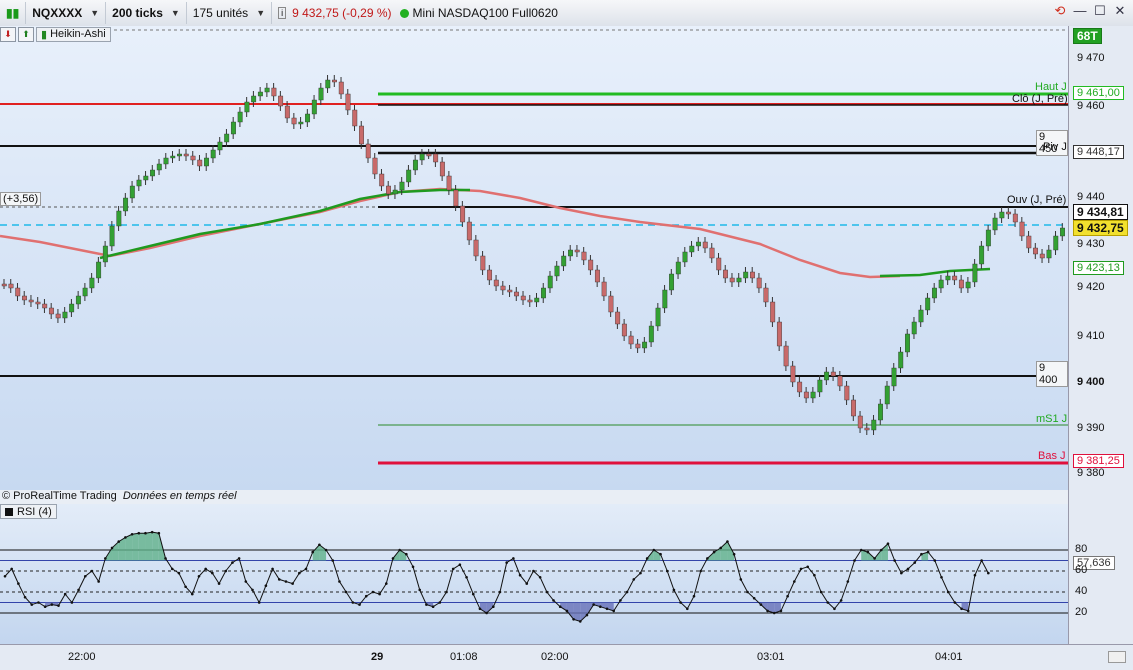 Image resolution: width=1133 pixels, height=670 pixels. What do you see at coordinates (282, 13) in the screenshot?
I see `info-icon: i` at bounding box center [282, 13].